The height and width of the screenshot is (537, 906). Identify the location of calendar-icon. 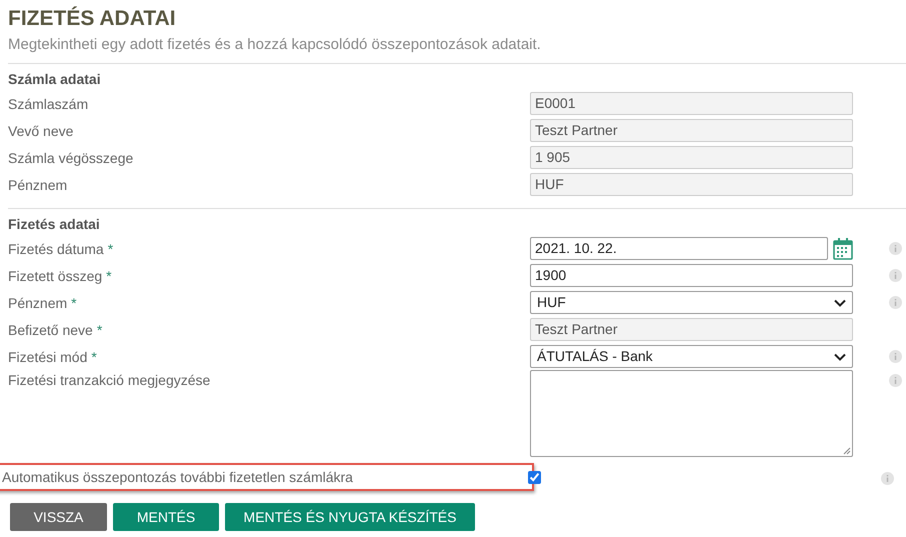
(843, 249).